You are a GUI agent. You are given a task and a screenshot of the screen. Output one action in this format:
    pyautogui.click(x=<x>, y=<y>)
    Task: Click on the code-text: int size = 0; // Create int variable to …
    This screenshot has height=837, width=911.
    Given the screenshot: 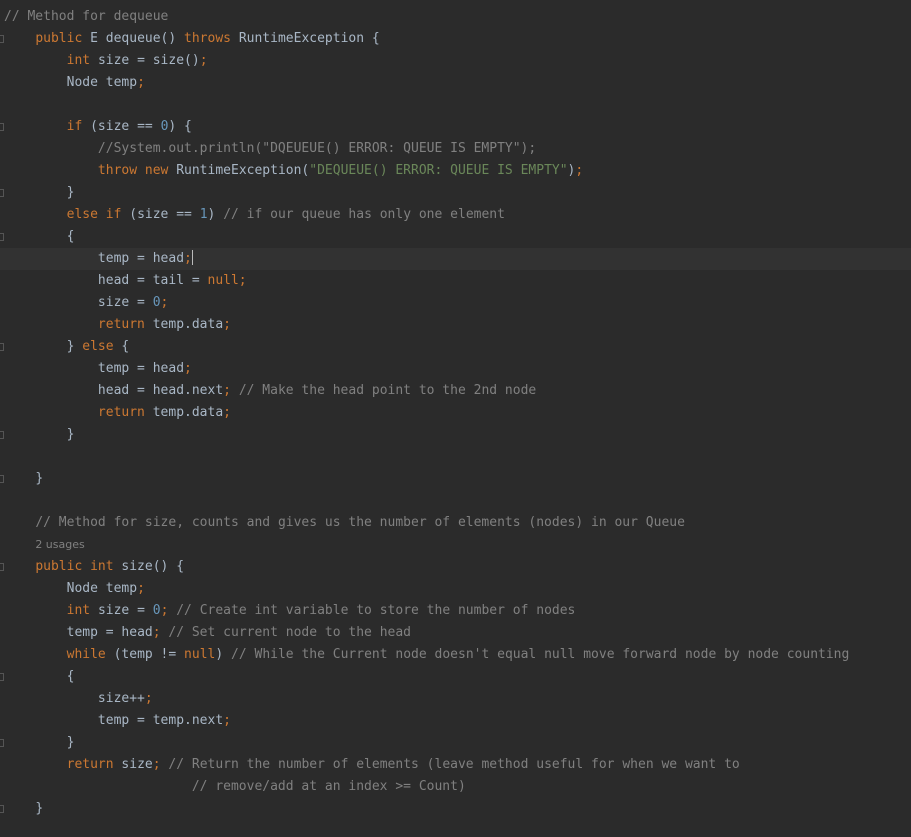 What is the action you would take?
    pyautogui.click(x=290, y=611)
    